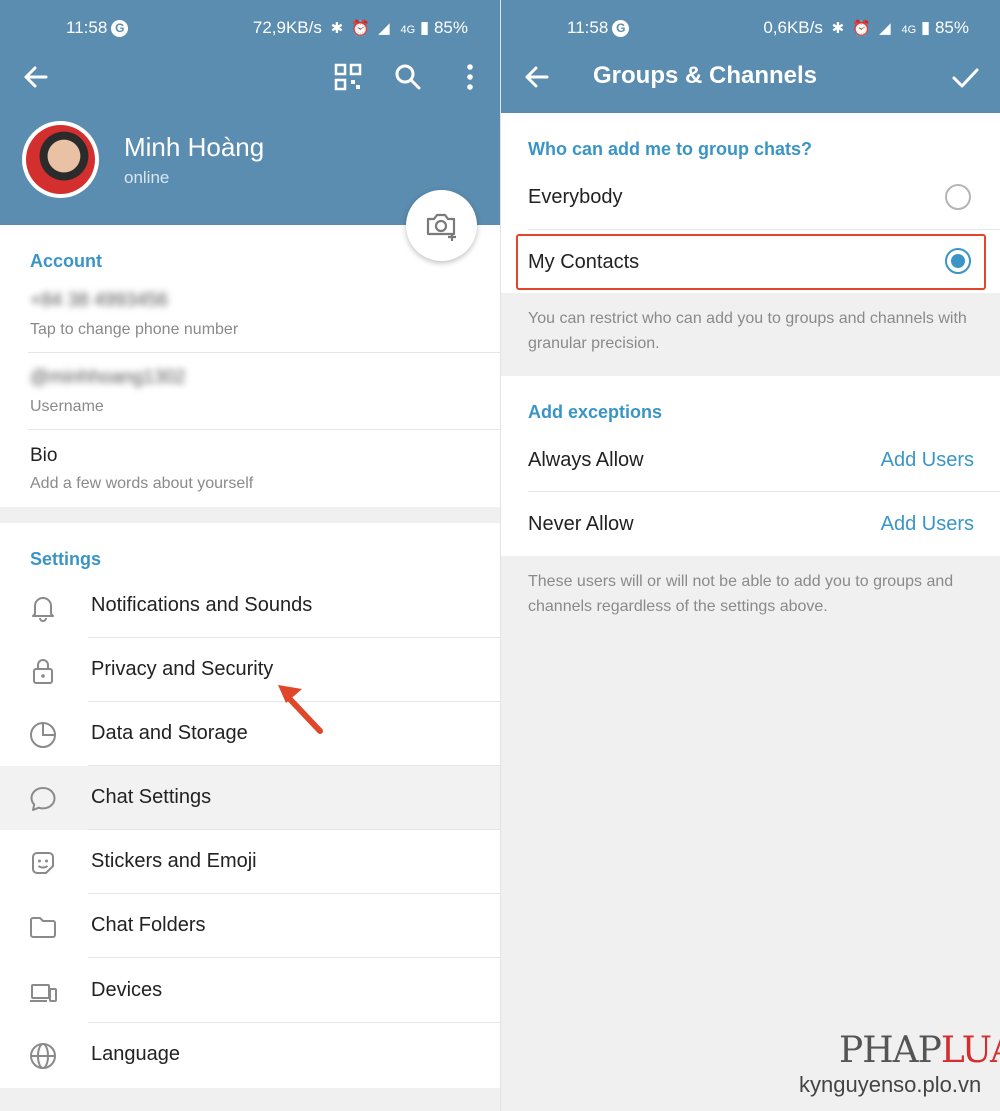 The height and width of the screenshot is (1111, 1000). What do you see at coordinates (750, 27) in the screenshot?
I see `status-bar: 11:58 G 0,6KB/s ✱ ⏰ ◢ 4G ▮ 85%` at bounding box center [750, 27].